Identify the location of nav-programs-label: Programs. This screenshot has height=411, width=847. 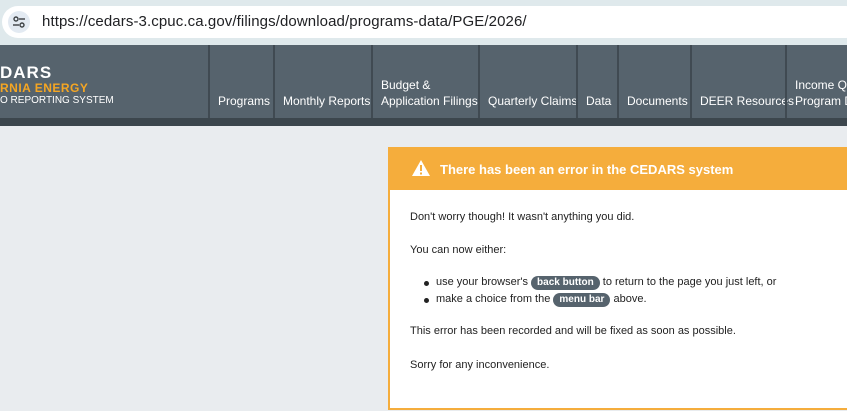
(244, 101).